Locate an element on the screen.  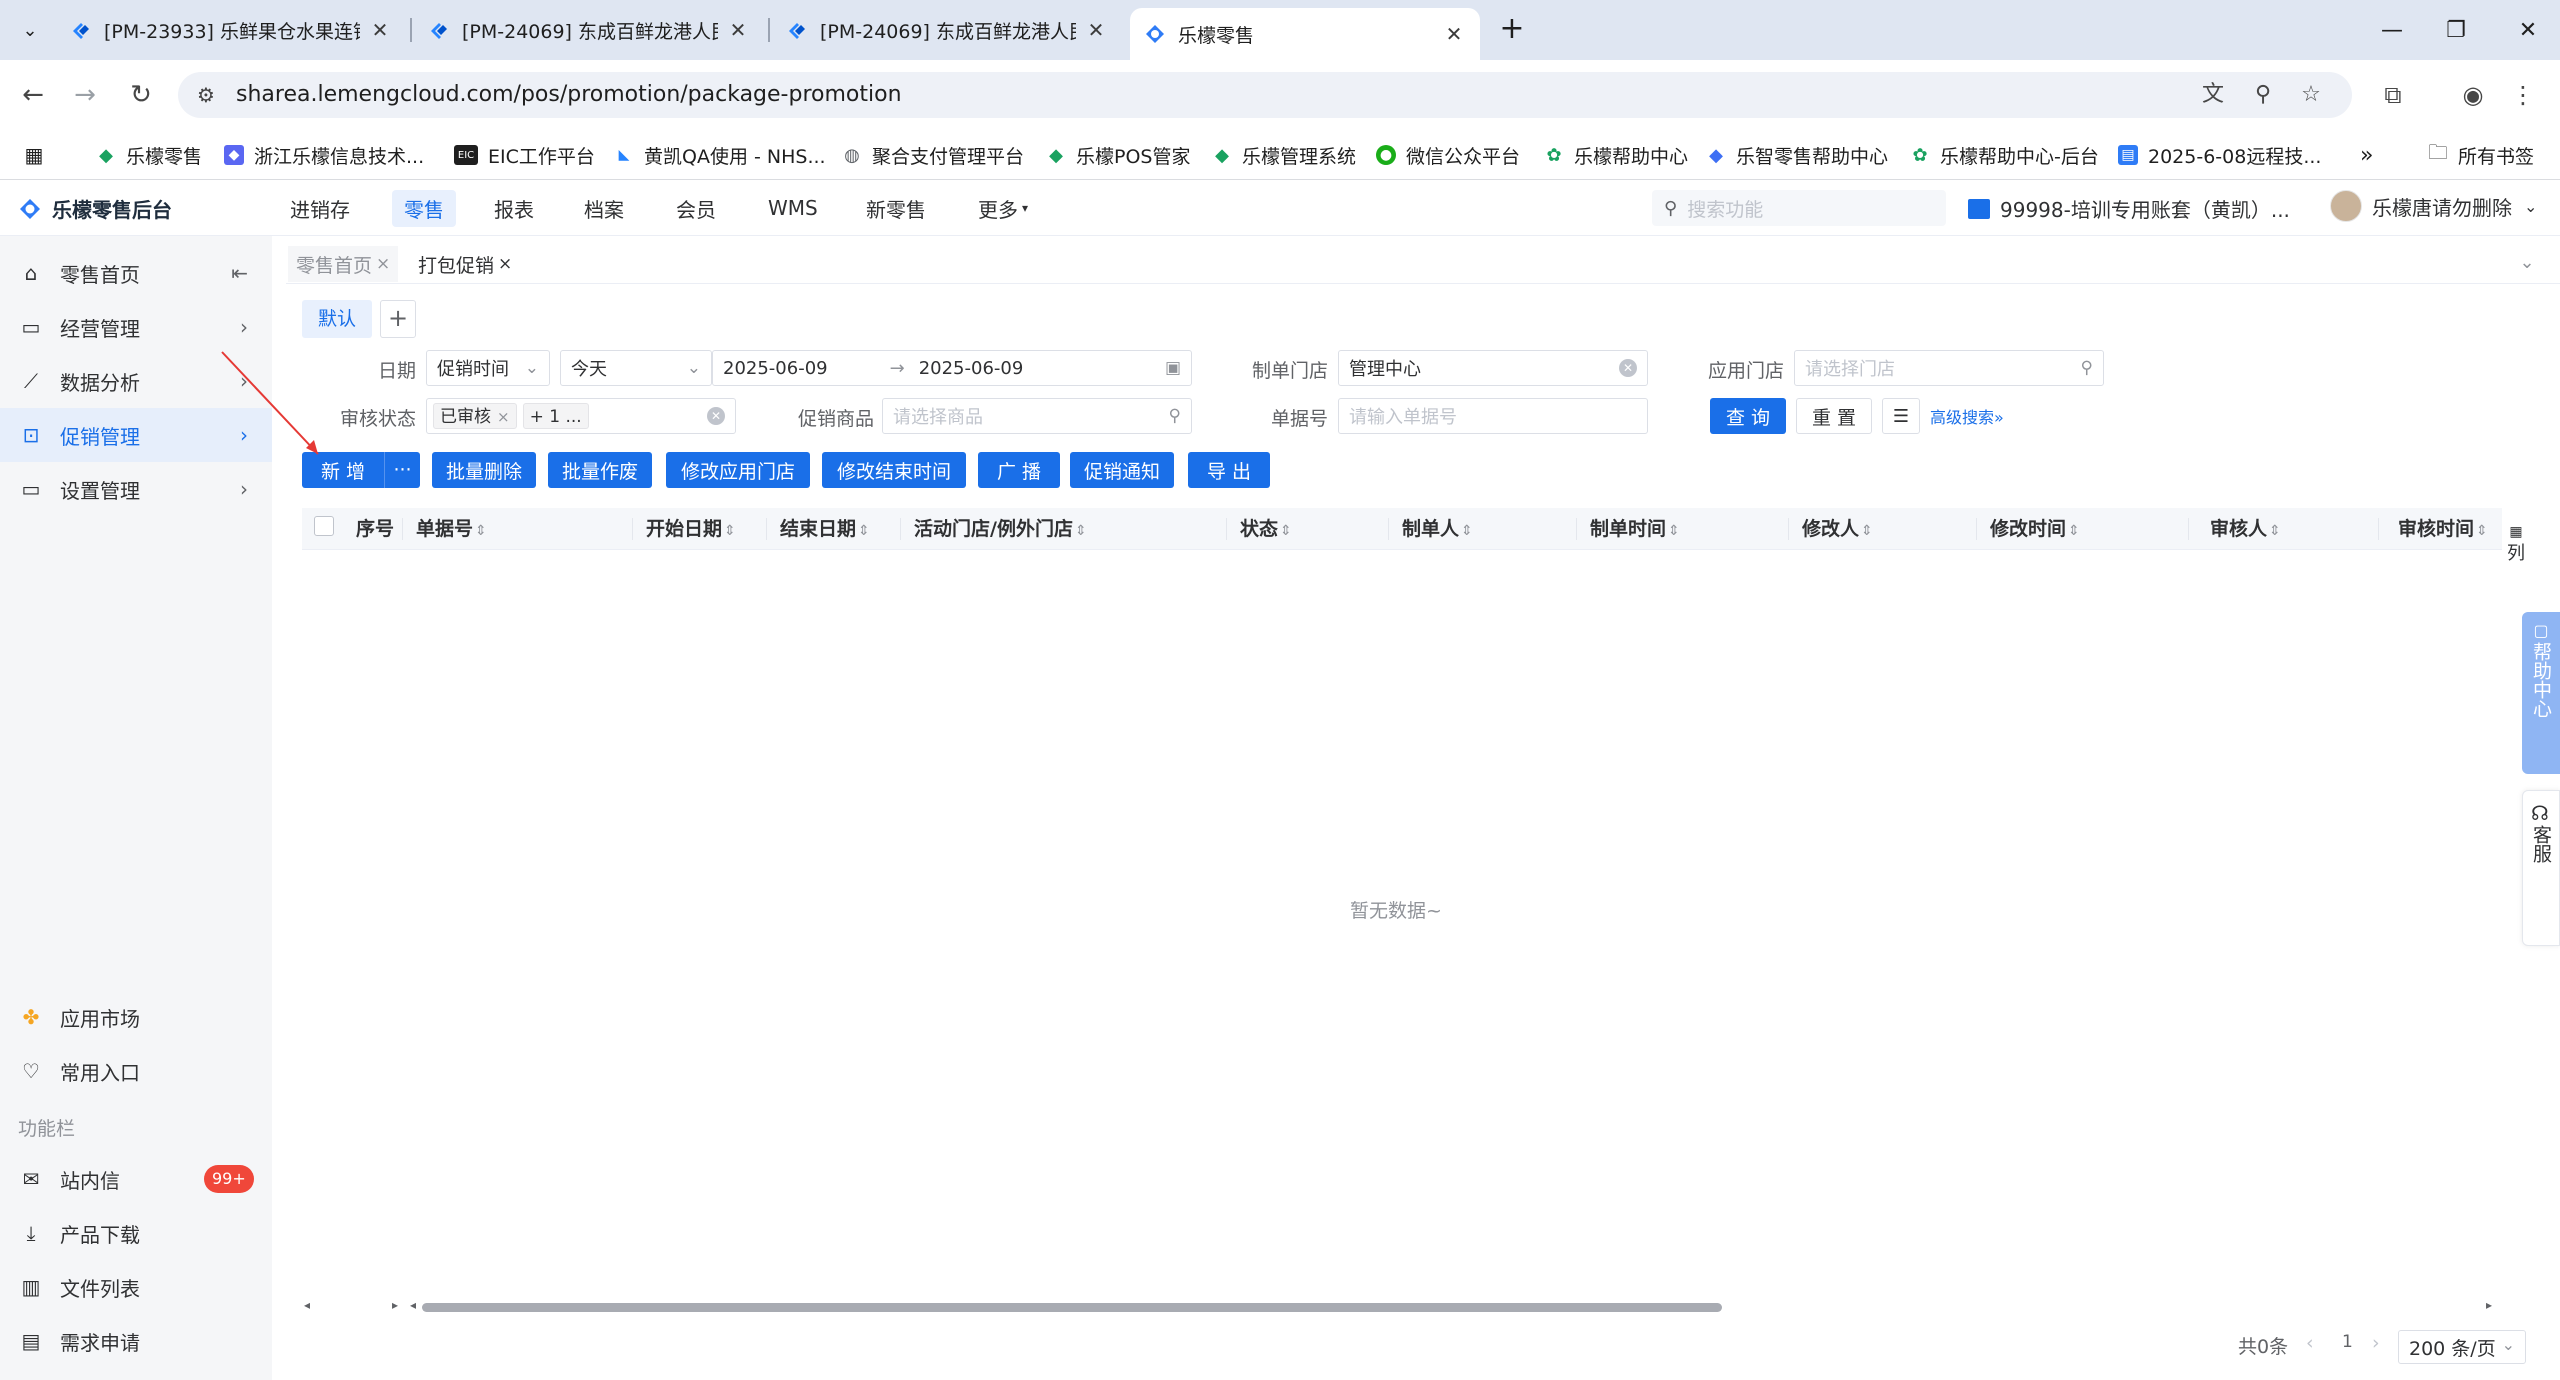
date-range-type-select: 今天 ⌄ is located at coordinates (636, 368).